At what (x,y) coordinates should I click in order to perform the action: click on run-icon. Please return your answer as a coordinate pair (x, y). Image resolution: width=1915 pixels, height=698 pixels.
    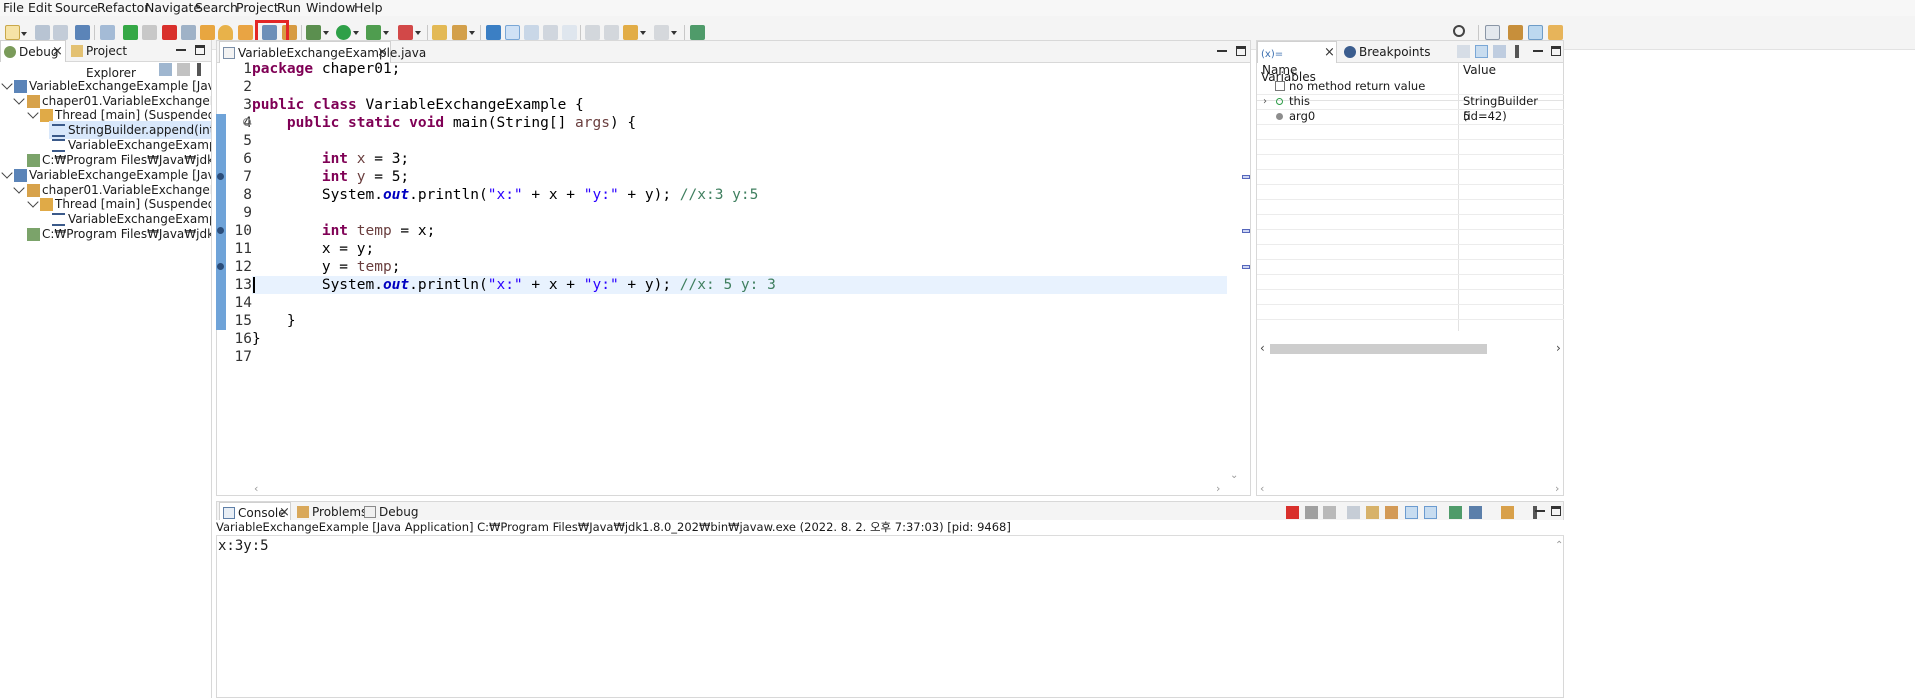
    Looking at the image, I should click on (347, 32).